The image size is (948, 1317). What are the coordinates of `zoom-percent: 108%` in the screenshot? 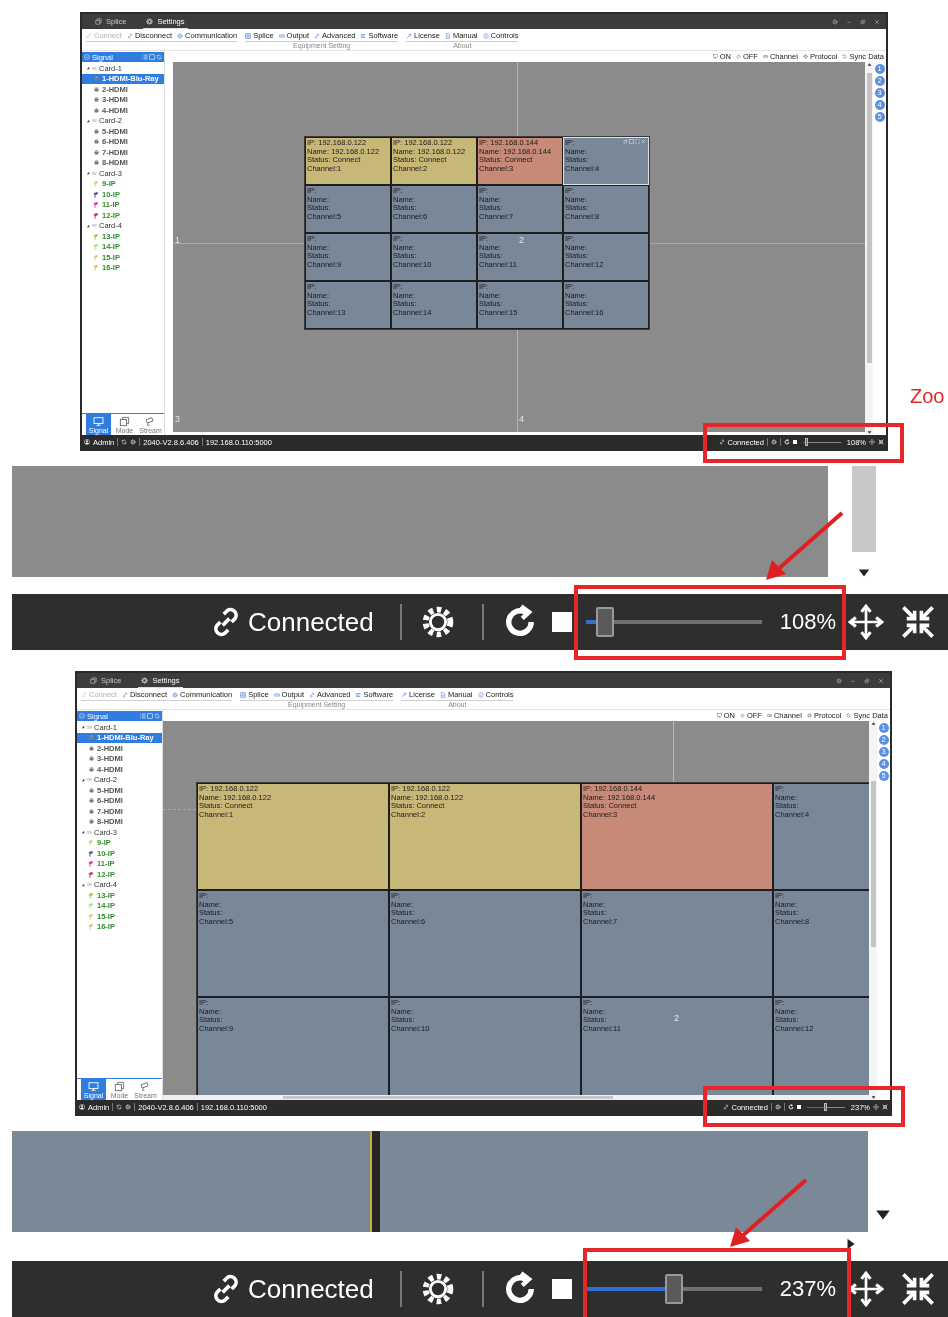 It's located at (808, 622).